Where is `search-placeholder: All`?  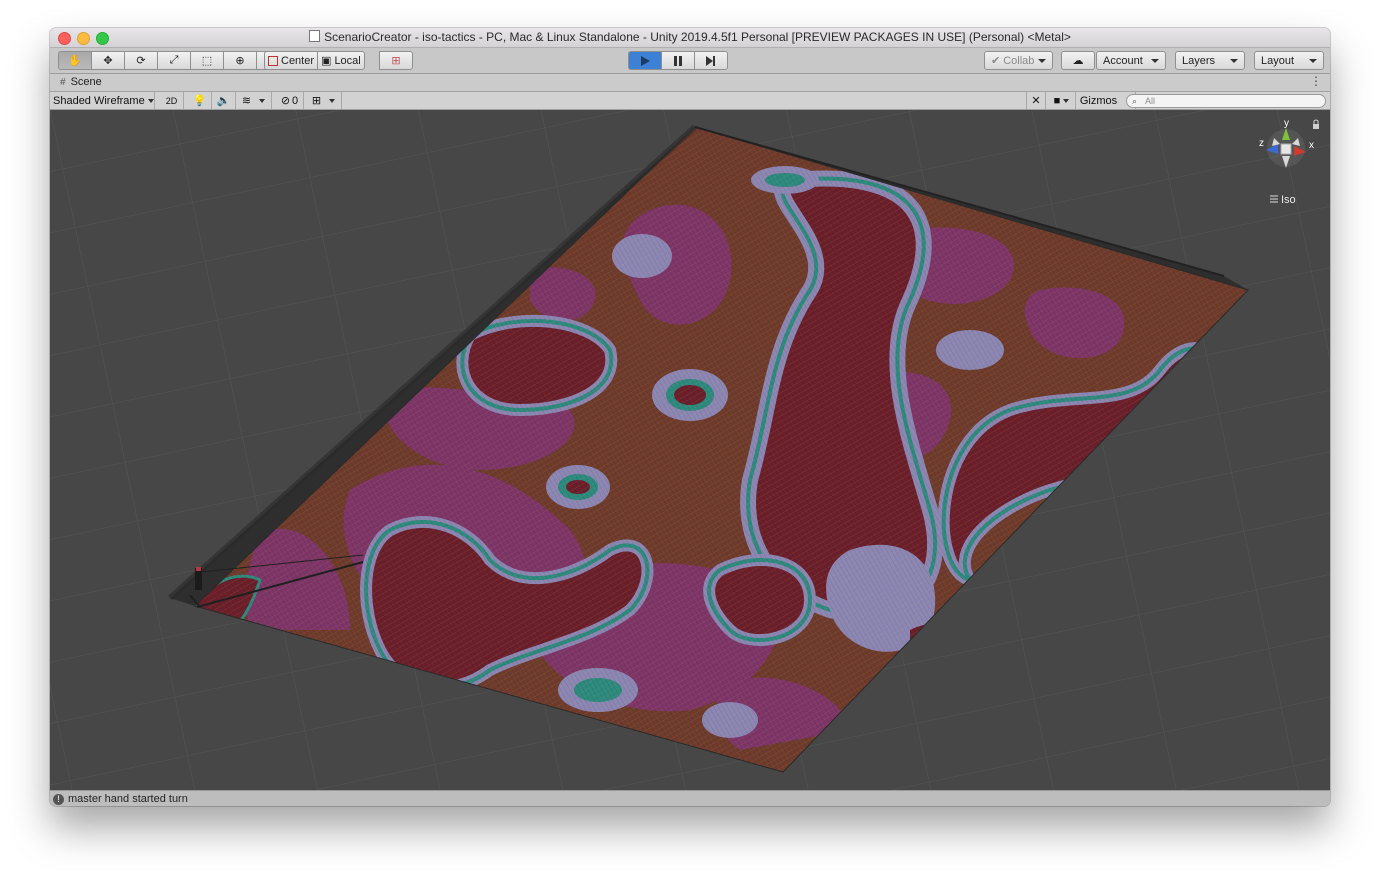
search-placeholder: All is located at coordinates (1150, 101).